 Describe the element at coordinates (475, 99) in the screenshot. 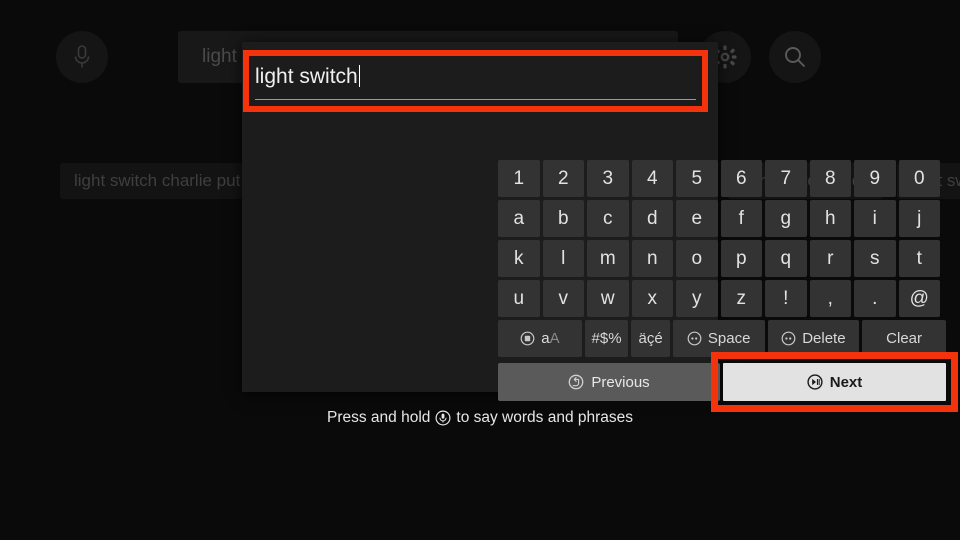

I see `input-underline` at that location.